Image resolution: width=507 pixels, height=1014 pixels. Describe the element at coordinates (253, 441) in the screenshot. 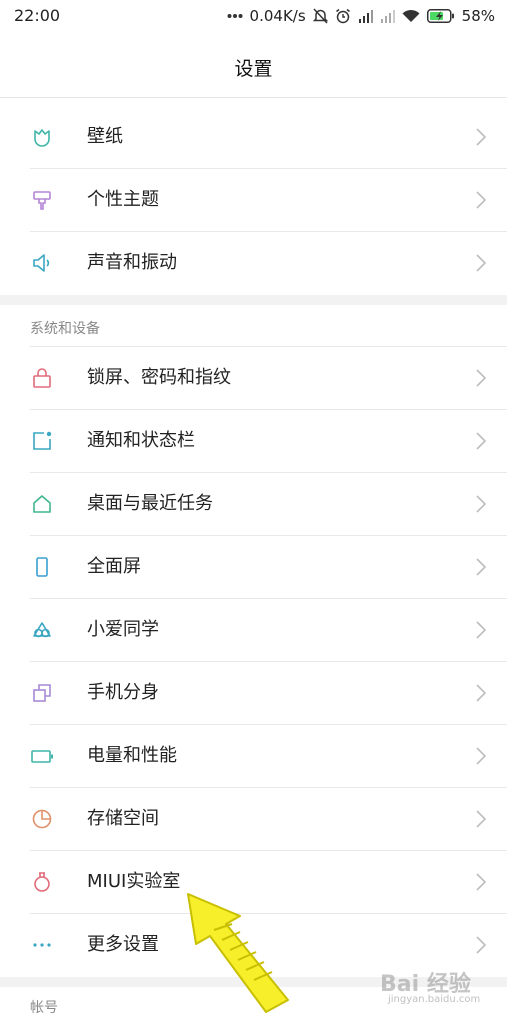

I see `settings-item-notification: 通知和状态栏` at that location.